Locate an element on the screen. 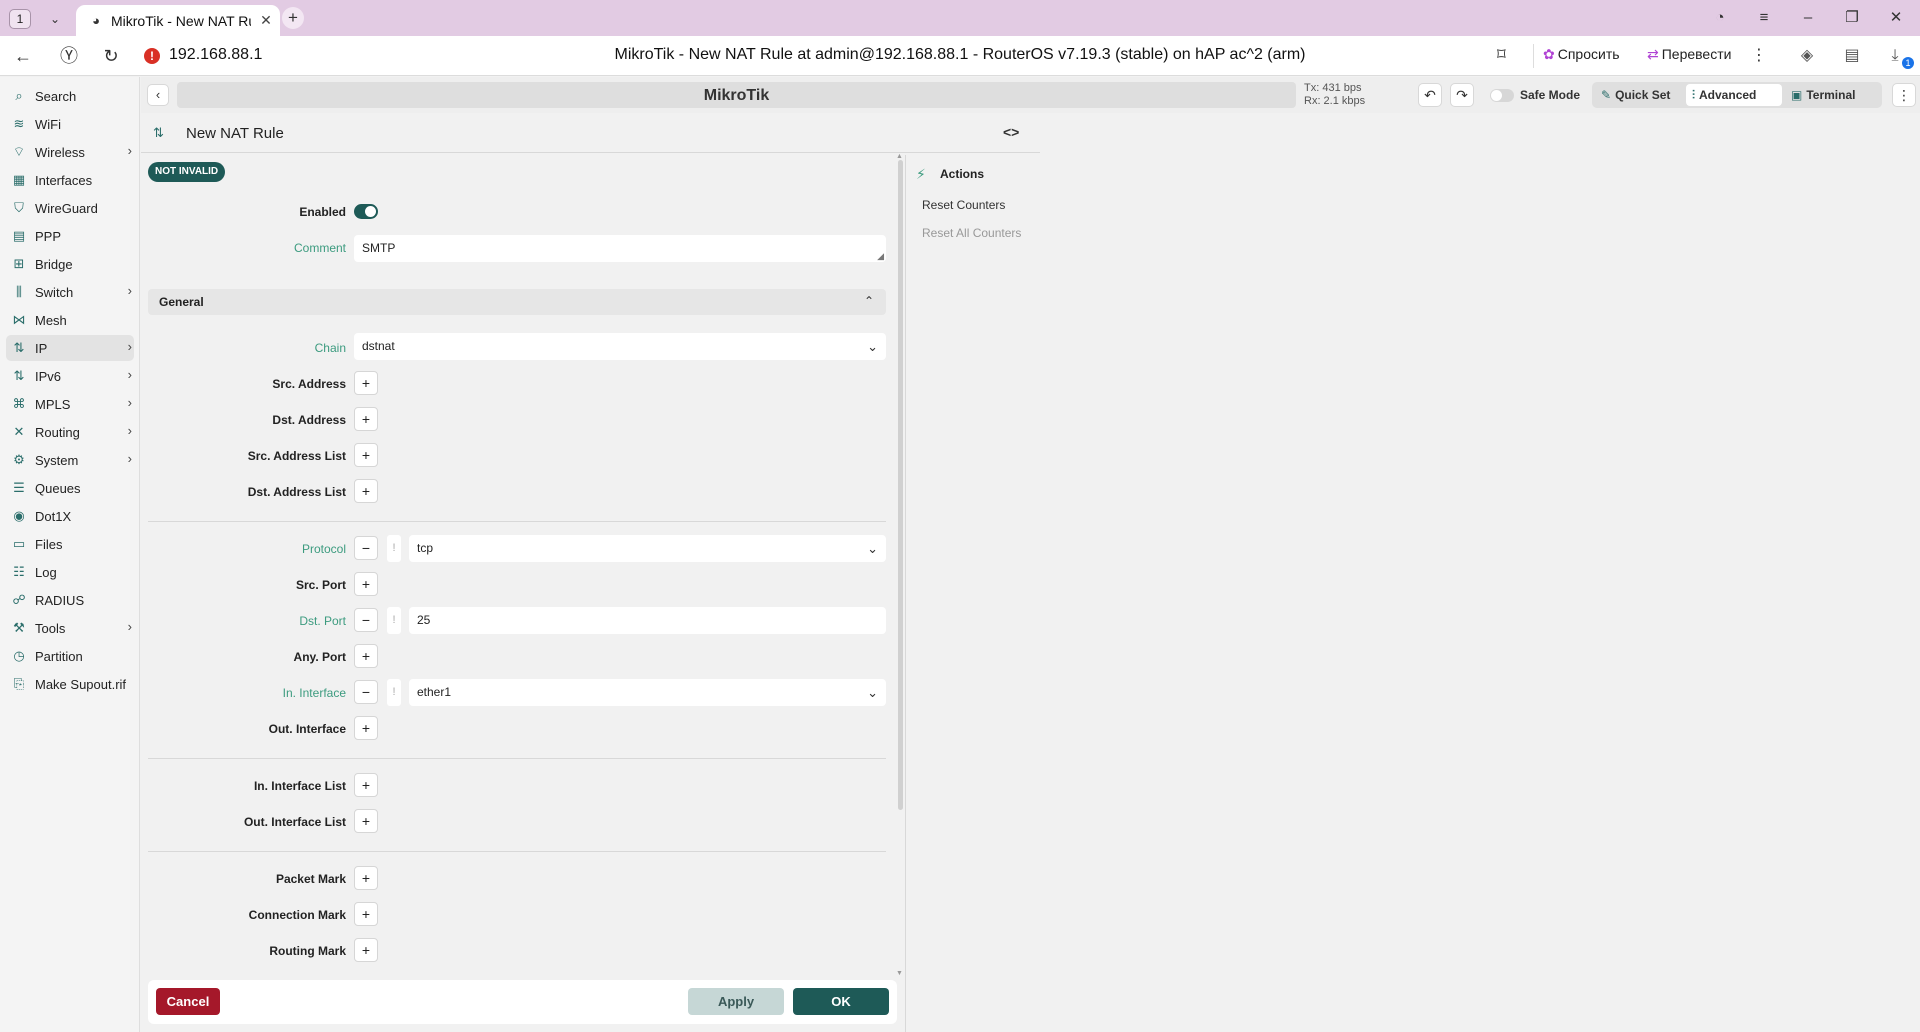 The width and height of the screenshot is (1920, 1032). code-view-icon: <> is located at coordinates (1011, 132).